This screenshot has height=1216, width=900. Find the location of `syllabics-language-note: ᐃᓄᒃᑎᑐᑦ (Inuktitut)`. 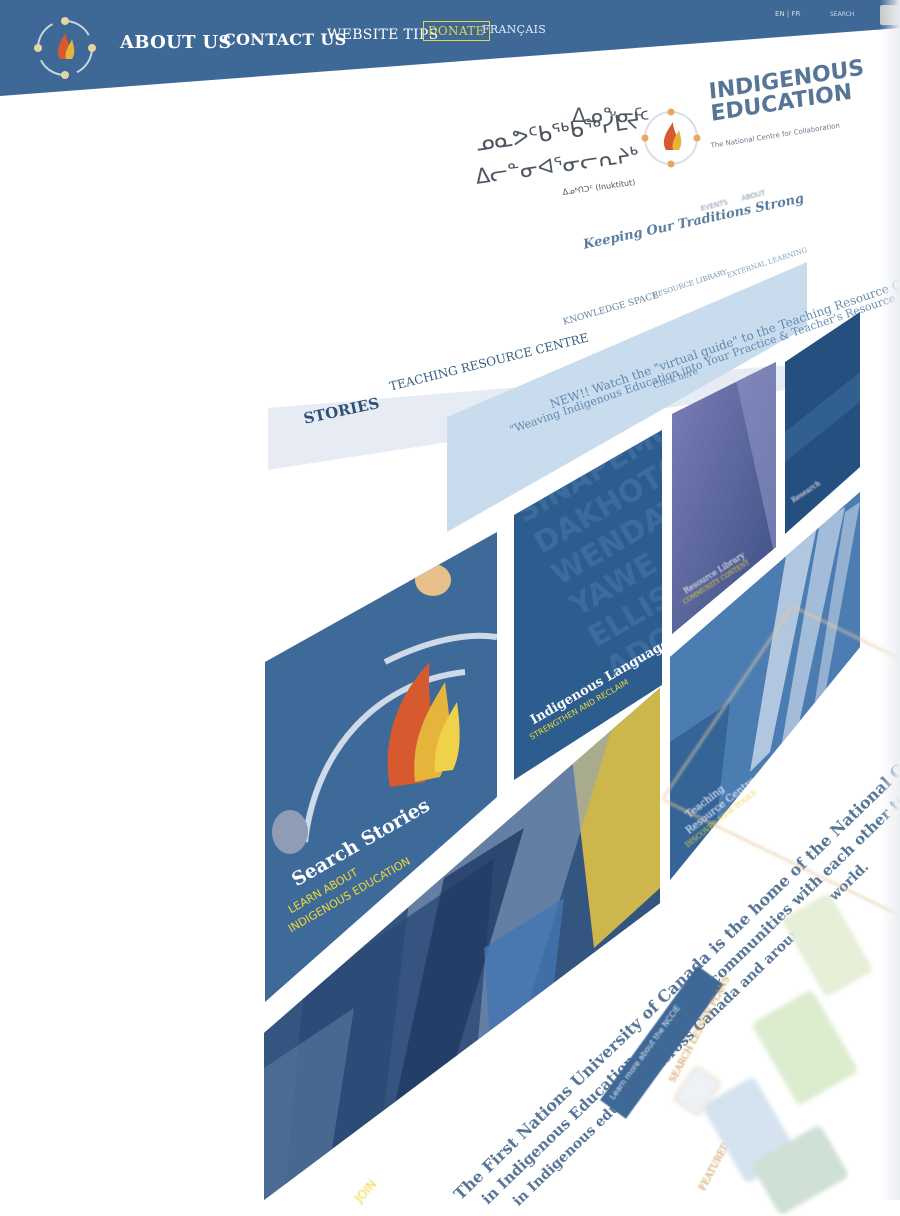

syllabics-language-note: ᐃᓄᒃᑎᑐᑦ (Inuktitut) is located at coordinates (599, 187).